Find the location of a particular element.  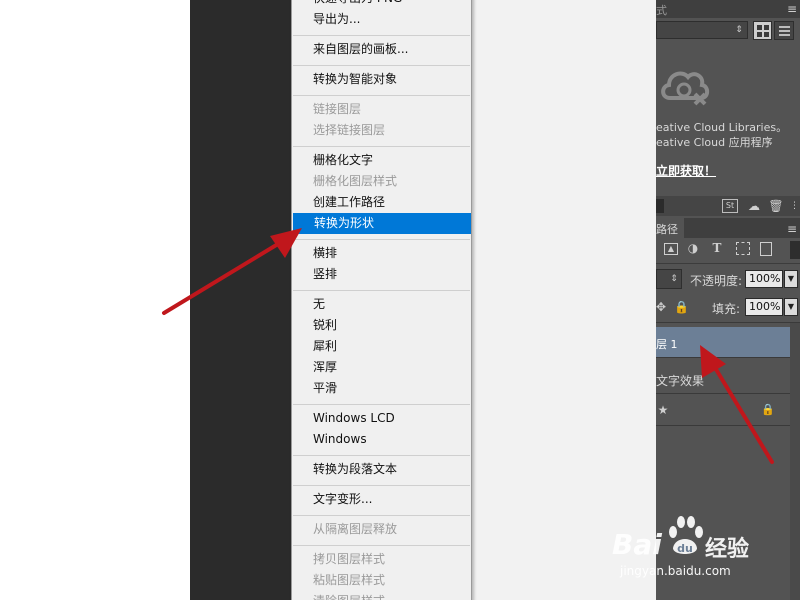

menu-item-convert-paragraph-text: 转换为段落文本 is located at coordinates (381, 469).